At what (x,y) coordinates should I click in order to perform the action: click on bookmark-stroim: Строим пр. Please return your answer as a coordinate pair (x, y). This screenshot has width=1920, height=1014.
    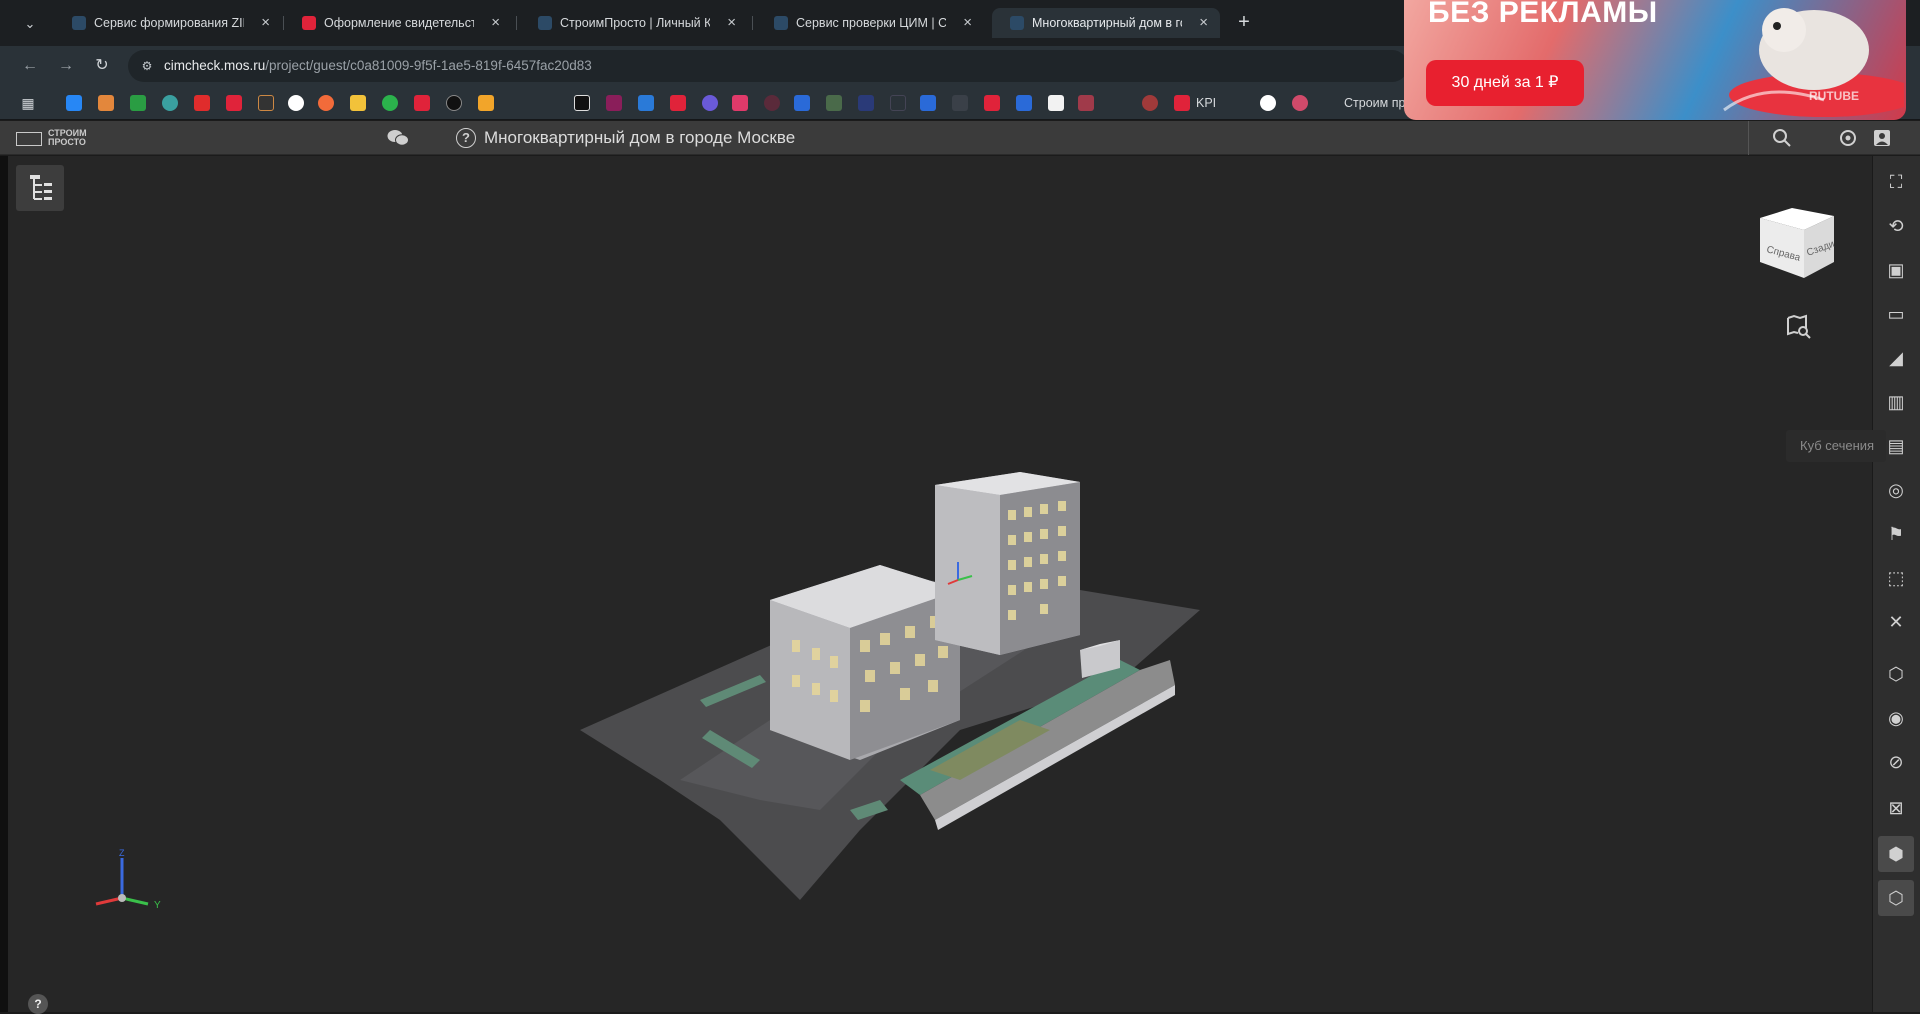
    Looking at the image, I should click on (1374, 103).